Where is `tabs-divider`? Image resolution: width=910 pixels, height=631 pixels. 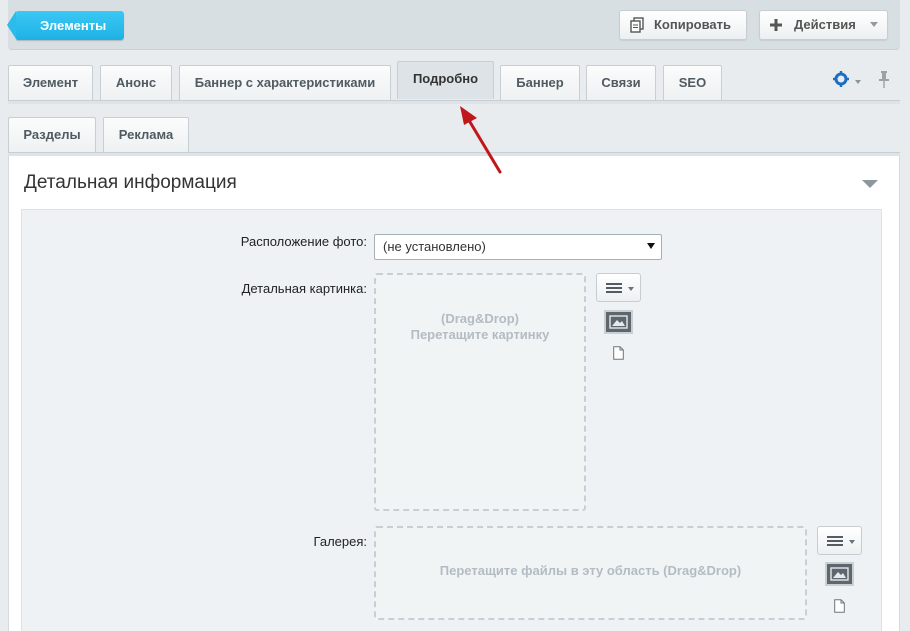 tabs-divider is located at coordinates (454, 102).